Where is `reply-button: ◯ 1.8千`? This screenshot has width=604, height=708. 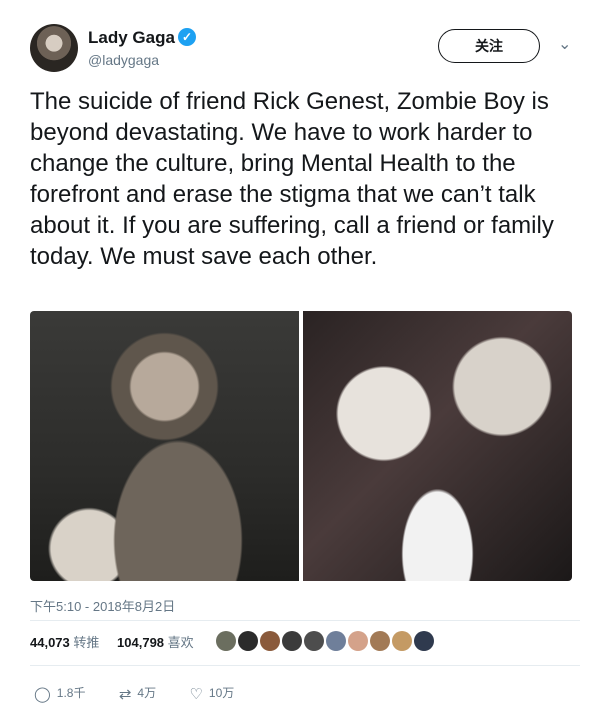 reply-button: ◯ 1.8千 is located at coordinates (59, 693).